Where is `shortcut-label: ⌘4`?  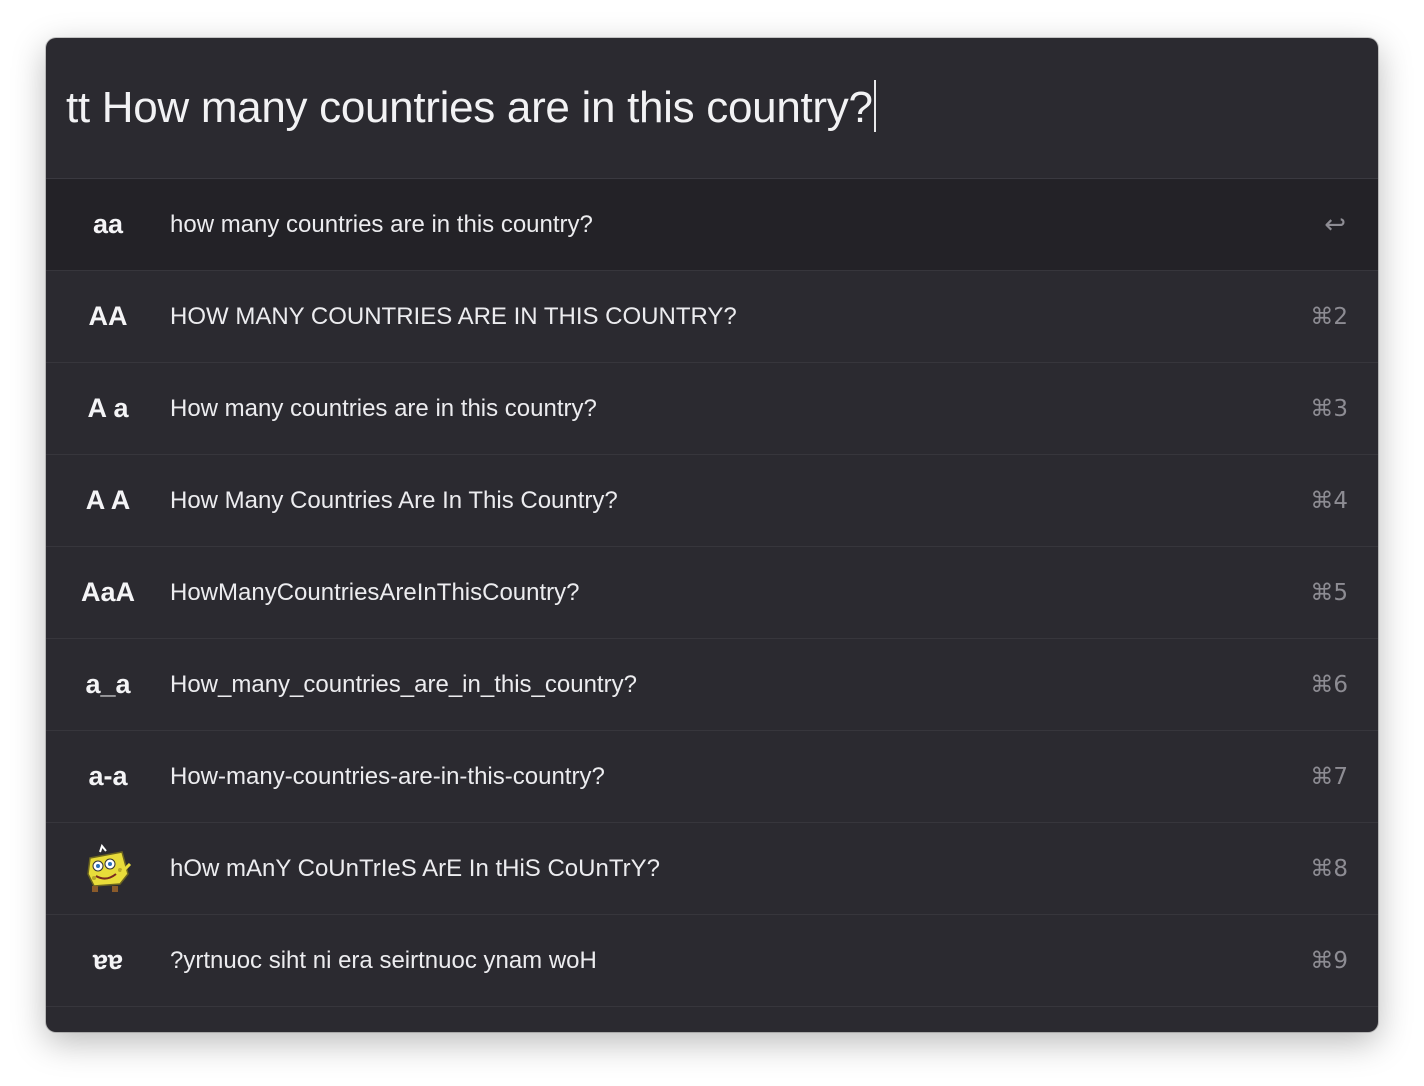
shortcut-label: ⌘4 is located at coordinates (1329, 500).